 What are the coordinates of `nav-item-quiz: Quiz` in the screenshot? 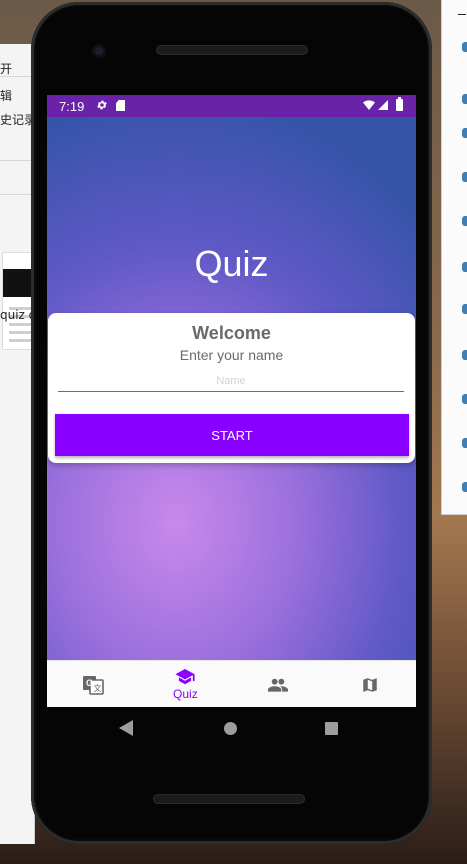 It's located at (185, 684).